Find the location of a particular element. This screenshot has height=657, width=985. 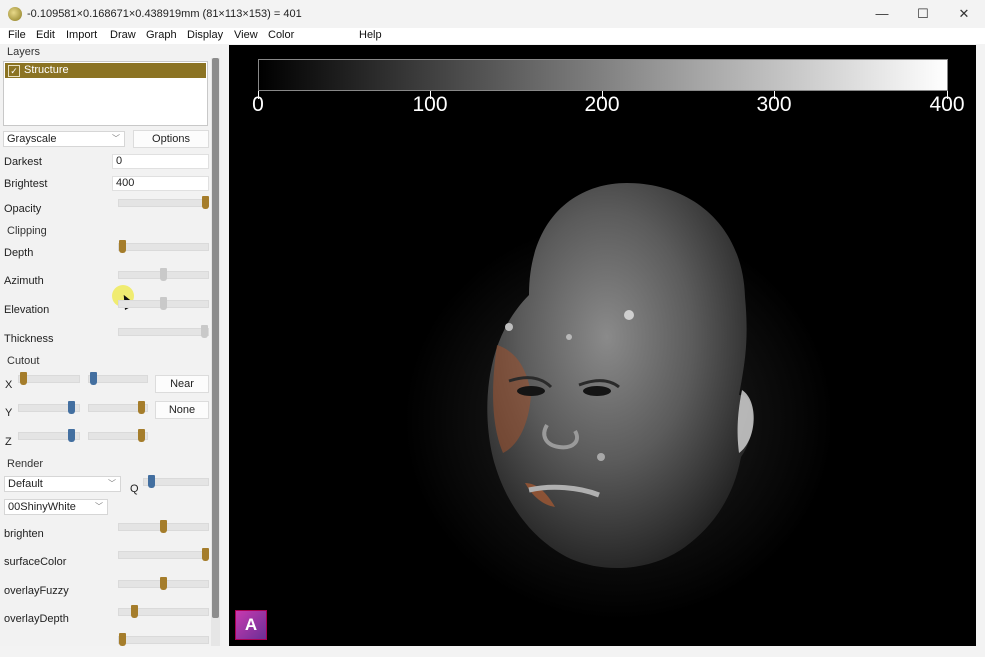

cutout-x-label: X is located at coordinates (9, 385).